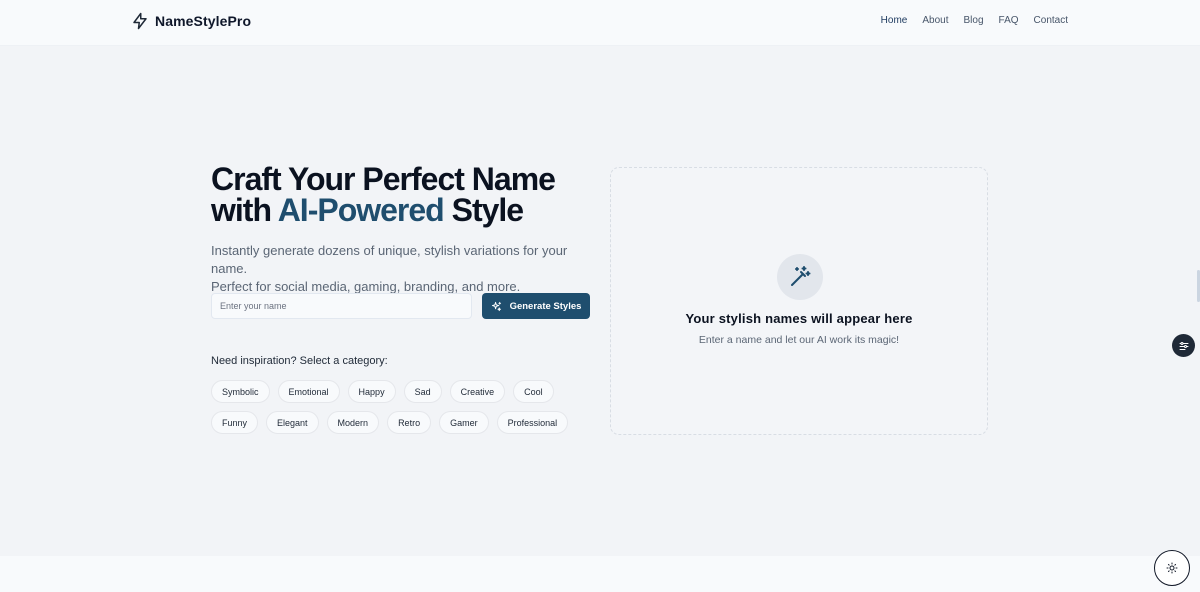 The image size is (1200, 592). What do you see at coordinates (361, 210) in the screenshot?
I see `hero-title-accent: AI-Powered` at bounding box center [361, 210].